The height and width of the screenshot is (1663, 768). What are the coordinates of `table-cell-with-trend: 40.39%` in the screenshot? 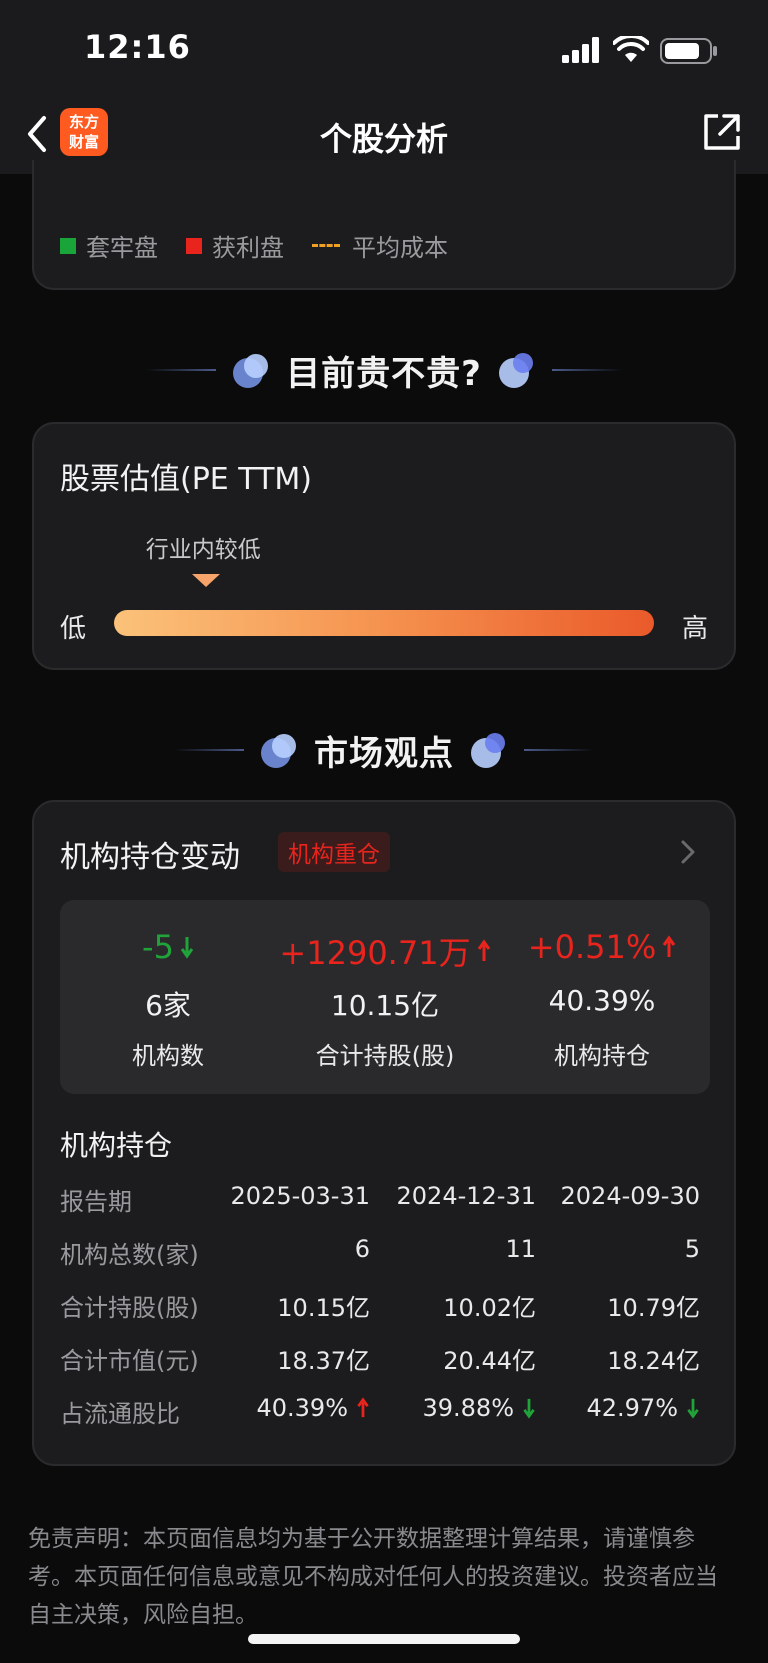 It's located at (313, 1408).